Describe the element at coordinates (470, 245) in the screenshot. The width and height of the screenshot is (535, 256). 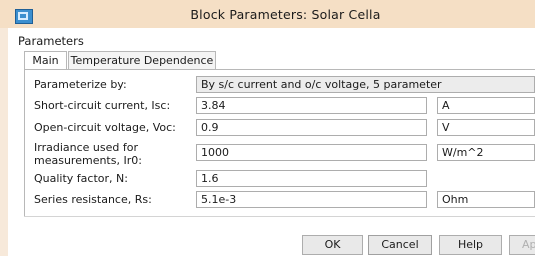
I see `help-button: Help` at that location.